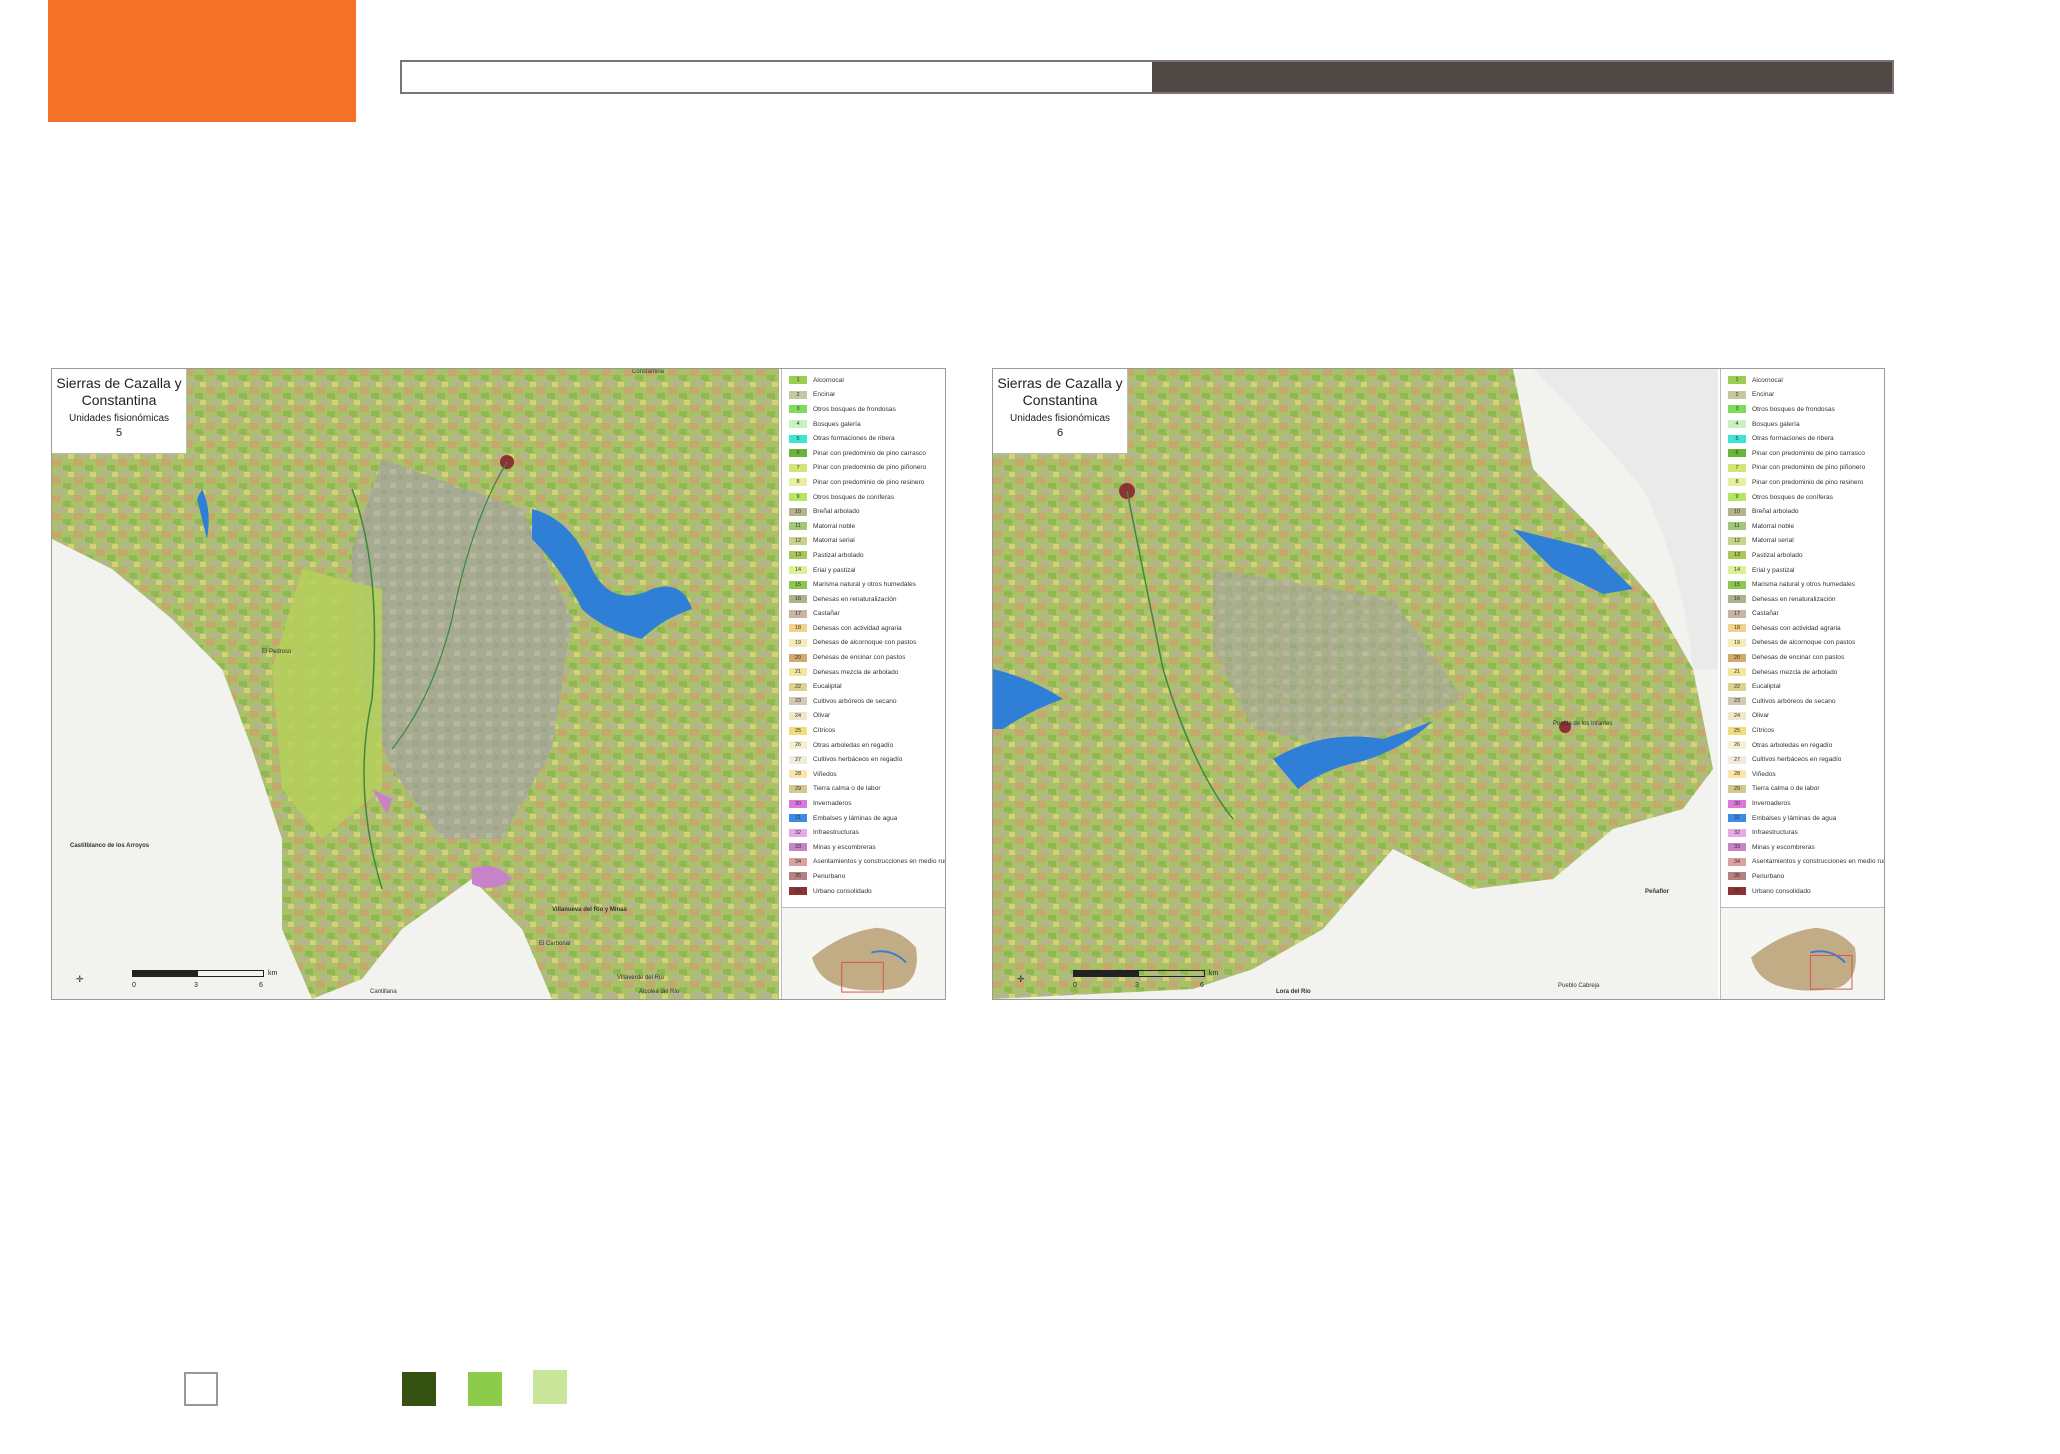 This screenshot has height=1454, width=2060. What do you see at coordinates (485, 1389) in the screenshot?
I see `swatch-mid-green` at bounding box center [485, 1389].